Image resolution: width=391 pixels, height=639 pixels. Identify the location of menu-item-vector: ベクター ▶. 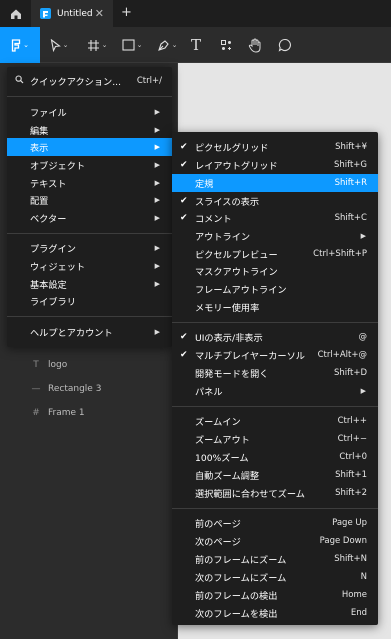
(89, 218).